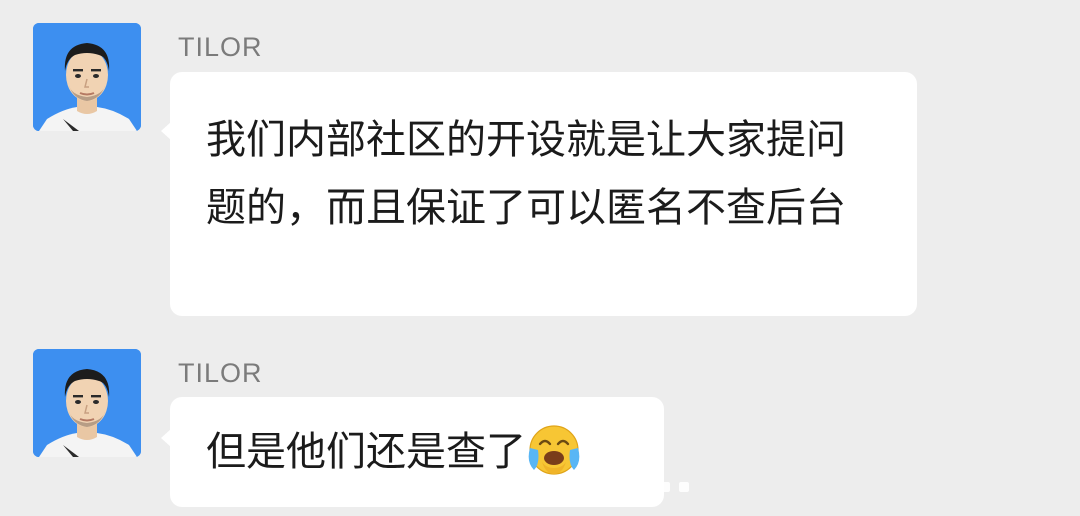 This screenshot has height=516, width=1080. What do you see at coordinates (526, 174) in the screenshot?
I see `message-text: 我们内部社区的开设就是让大家提问题的，而且保证了可以匿名不查后台` at bounding box center [526, 174].